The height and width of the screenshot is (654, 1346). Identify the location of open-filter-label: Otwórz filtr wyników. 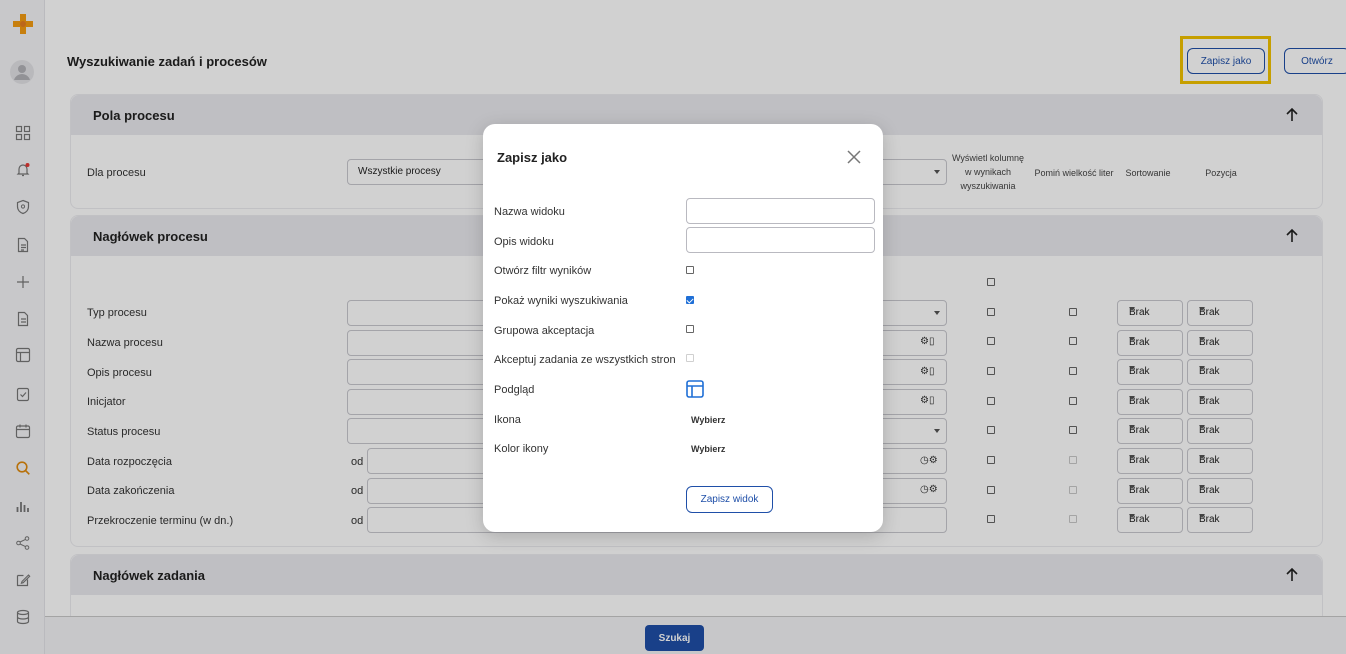
(543, 271).